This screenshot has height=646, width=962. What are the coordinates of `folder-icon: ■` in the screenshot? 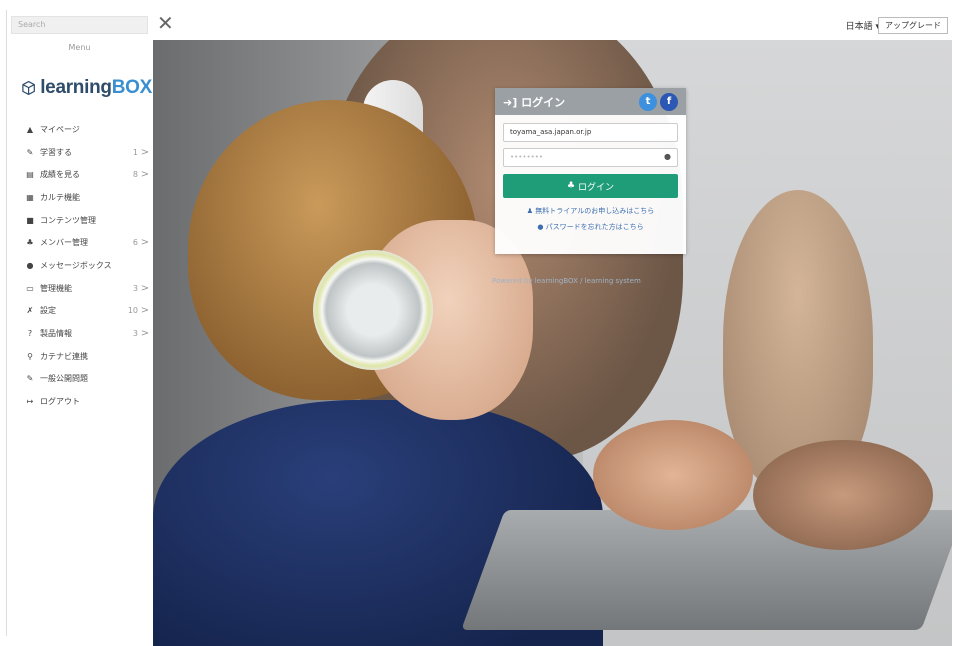 It's located at (30, 220).